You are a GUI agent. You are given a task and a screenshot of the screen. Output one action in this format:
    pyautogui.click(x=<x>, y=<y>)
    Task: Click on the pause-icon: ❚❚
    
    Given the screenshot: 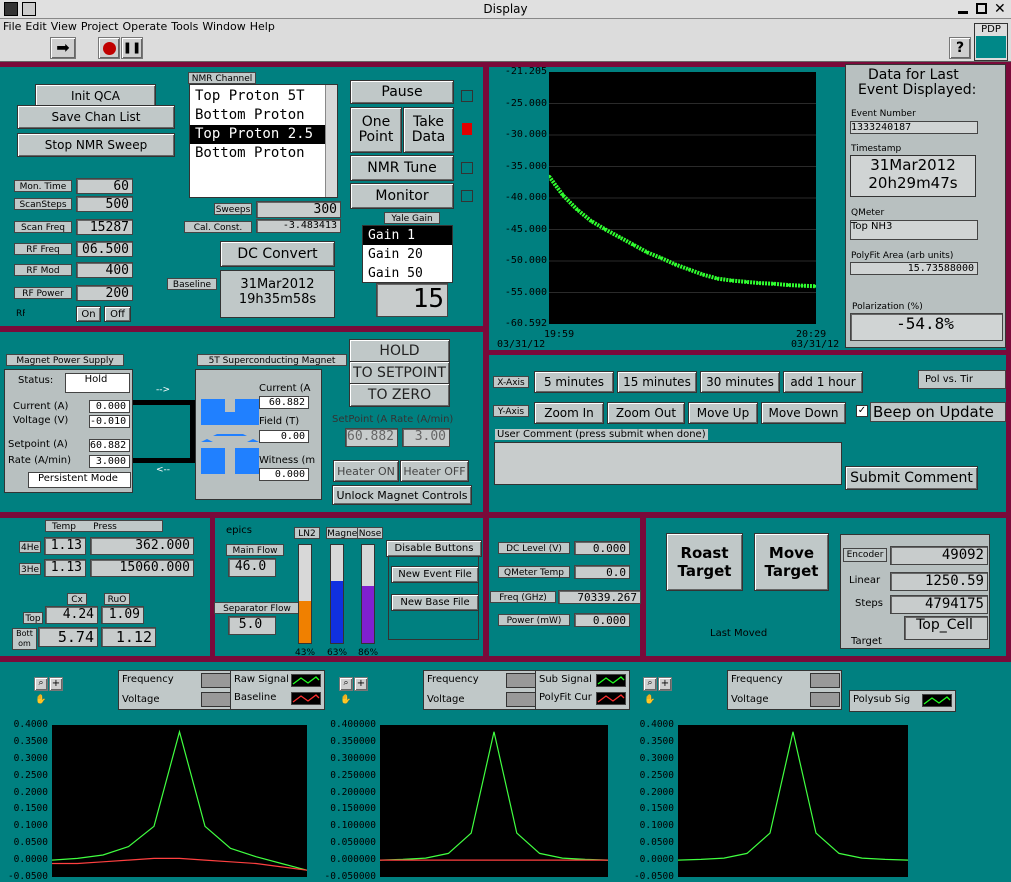 What is the action you would take?
    pyautogui.click(x=132, y=48)
    